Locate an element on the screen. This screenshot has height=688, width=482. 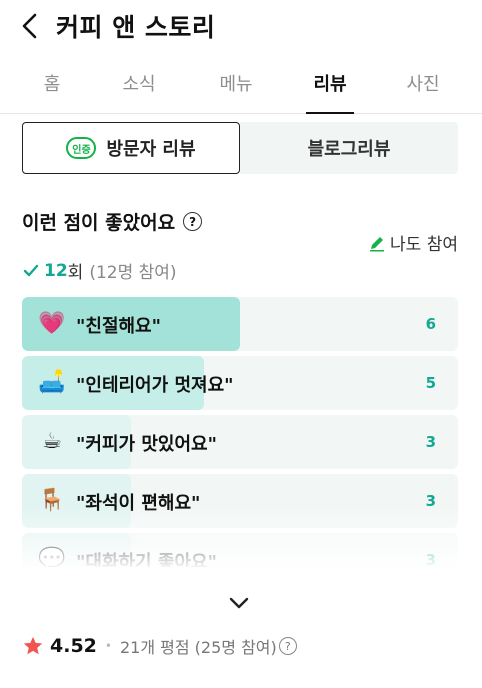
rating-help-icon: ? is located at coordinates (287, 646).